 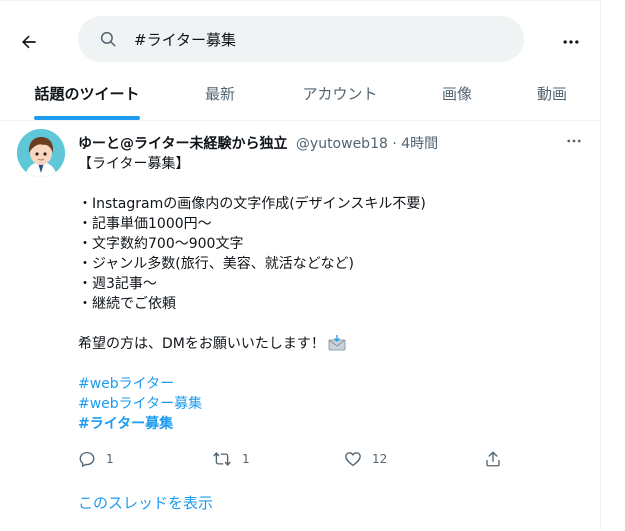 I want to click on arrow-left-icon, so click(x=29, y=42).